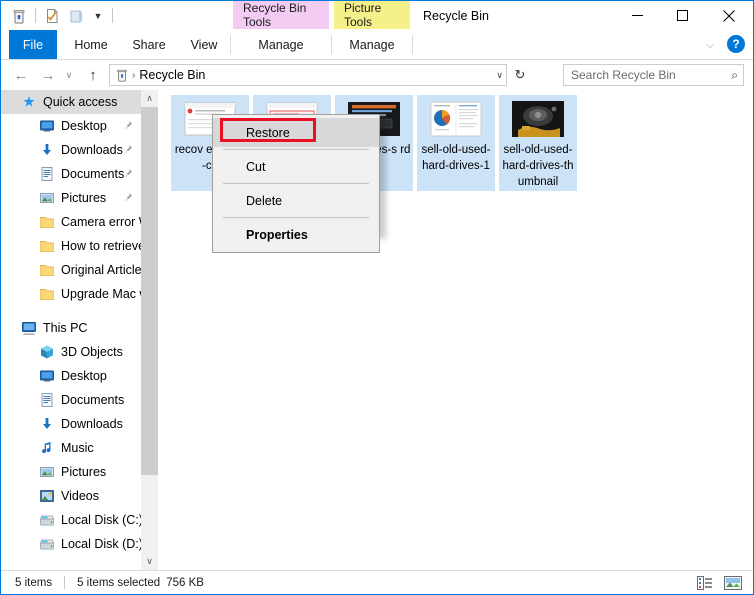 This screenshot has height=595, width=754. I want to click on sidebar-item-label: Local Disk (C:), so click(101, 520).